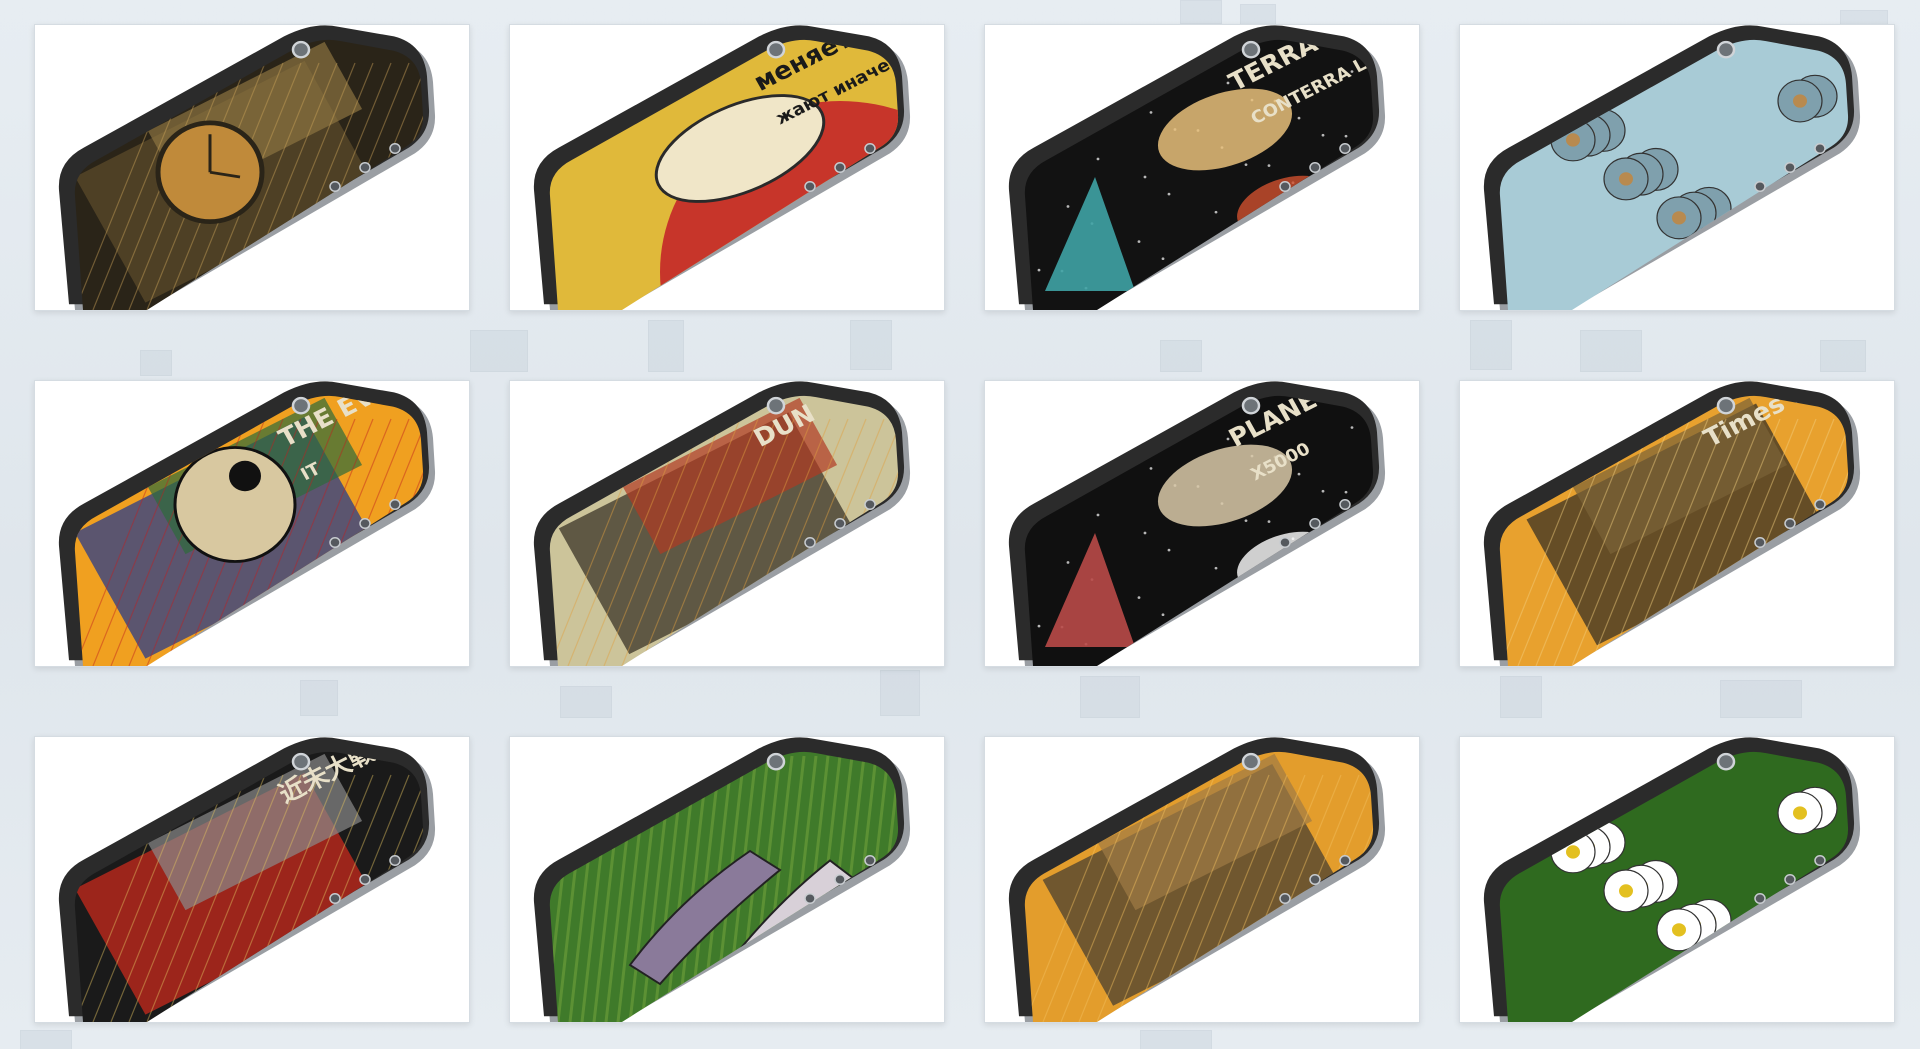  What do you see at coordinates (722, 523) in the screenshot?
I see `phone-case-image: DUN` at bounding box center [722, 523].